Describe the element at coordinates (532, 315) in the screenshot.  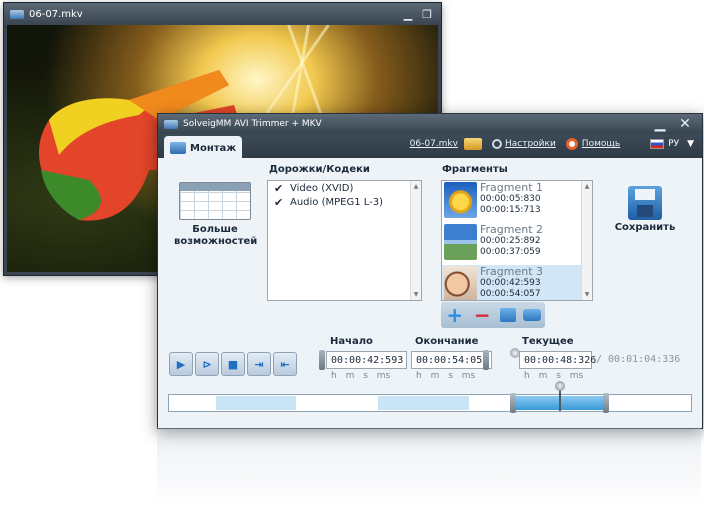
I see `camera-icon` at that location.